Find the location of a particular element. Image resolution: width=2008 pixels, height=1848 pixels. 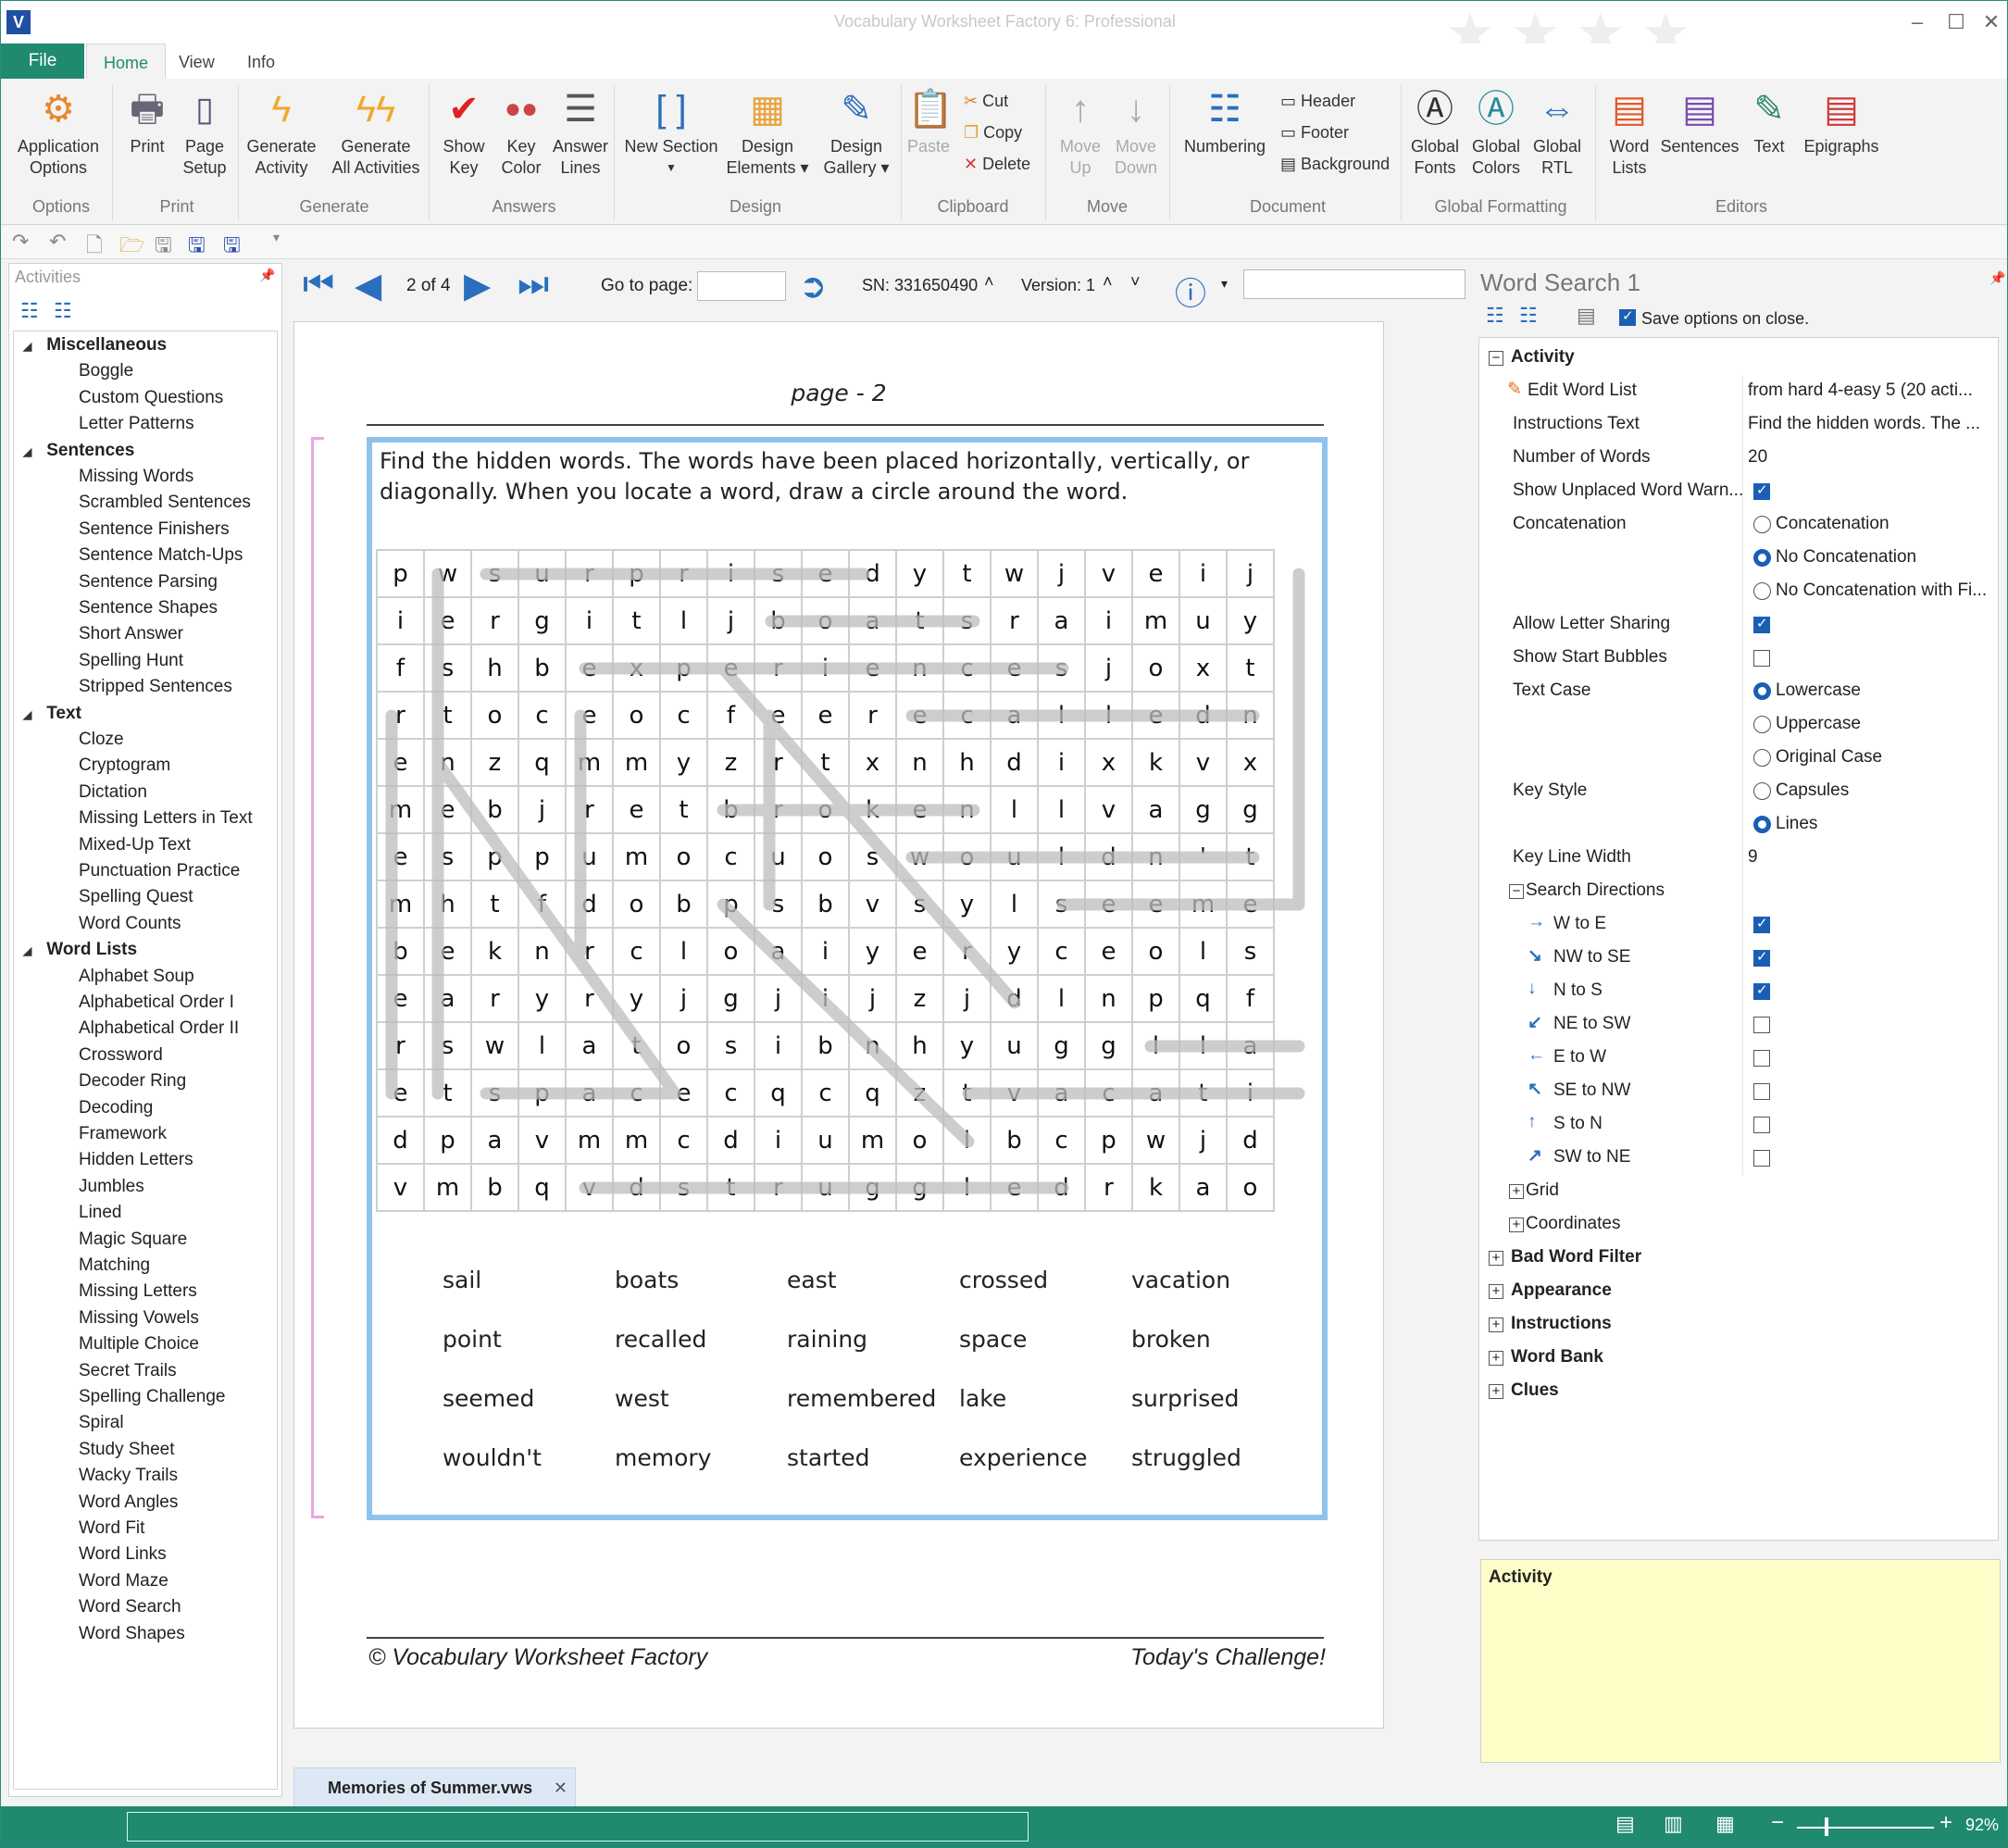

grid-cell: w is located at coordinates (1015, 573).